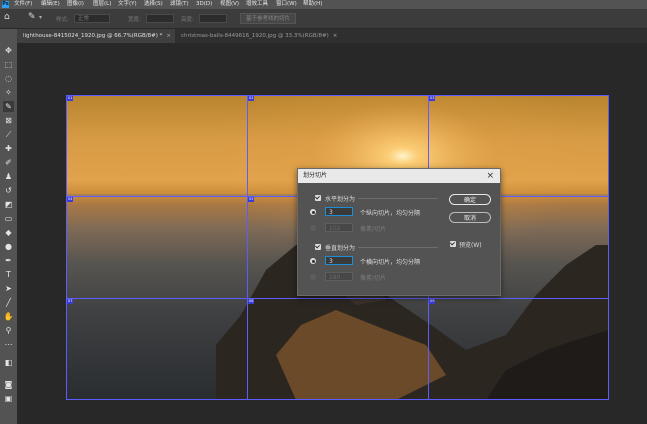 This screenshot has height=424, width=647. What do you see at coordinates (8, 106) in the screenshot?
I see `slice-tool-icon: ✎` at bounding box center [8, 106].